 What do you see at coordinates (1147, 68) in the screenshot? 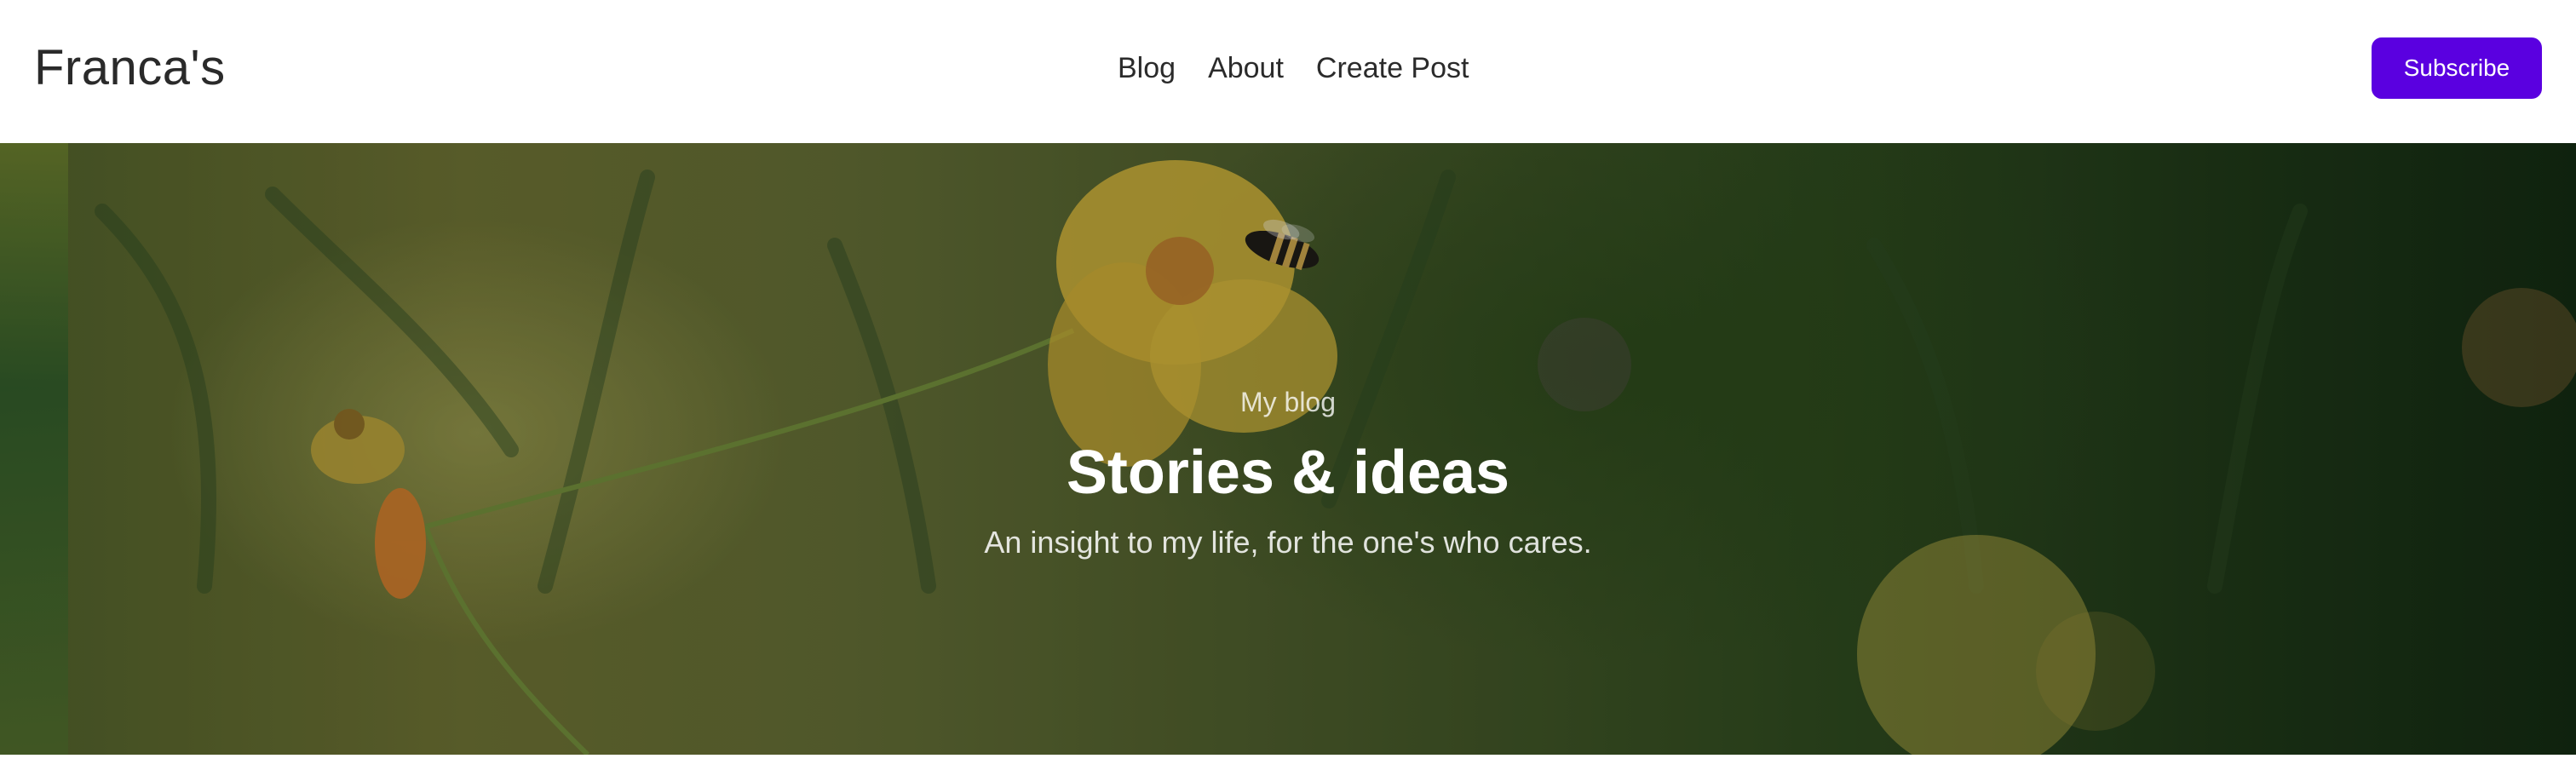
I see `nav-link-blog: Blog` at bounding box center [1147, 68].